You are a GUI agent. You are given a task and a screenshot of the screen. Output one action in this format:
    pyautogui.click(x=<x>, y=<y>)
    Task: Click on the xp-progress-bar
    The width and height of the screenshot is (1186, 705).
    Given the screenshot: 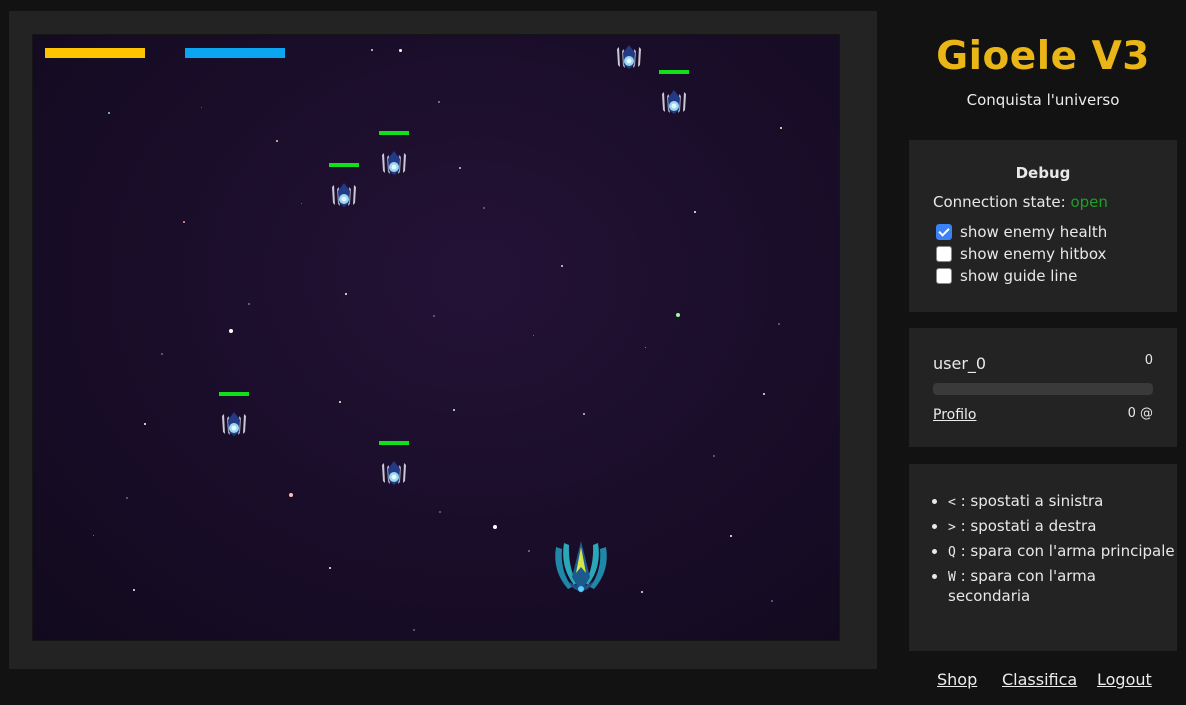 What is the action you would take?
    pyautogui.click(x=1043, y=389)
    